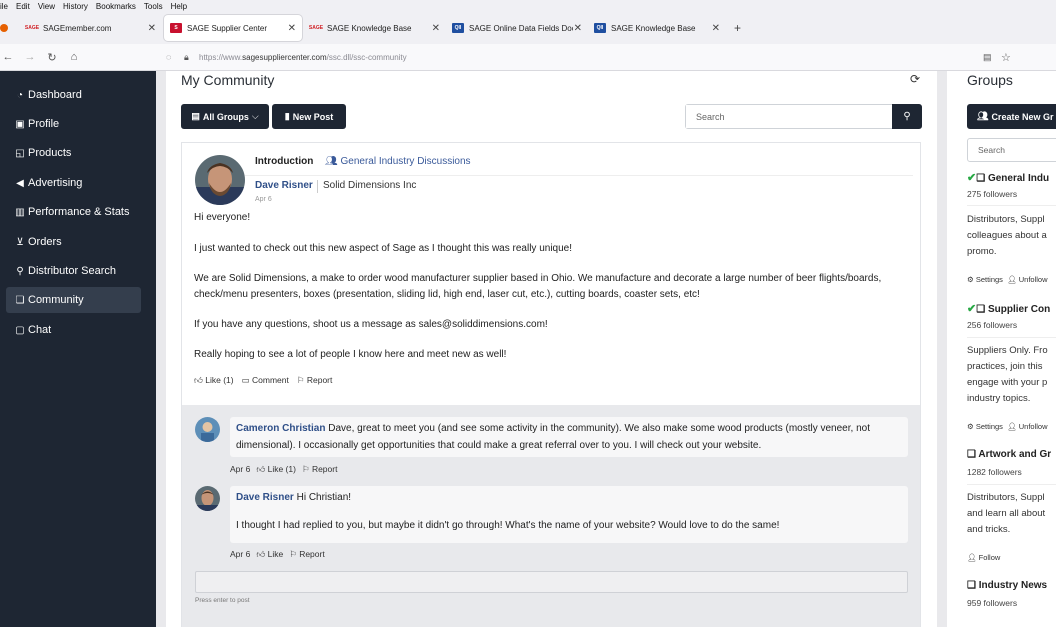 Image resolution: width=1056 pixels, height=627 pixels. I want to click on search-icon: ⚲, so click(907, 116).